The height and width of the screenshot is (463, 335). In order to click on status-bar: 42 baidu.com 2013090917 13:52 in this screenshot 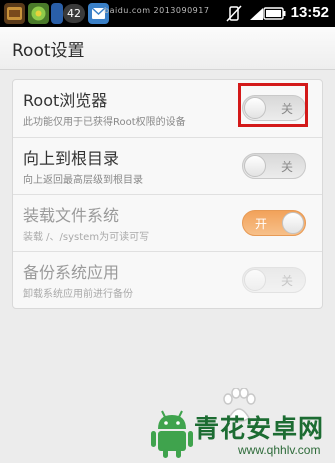, I will do `click(167, 13)`.